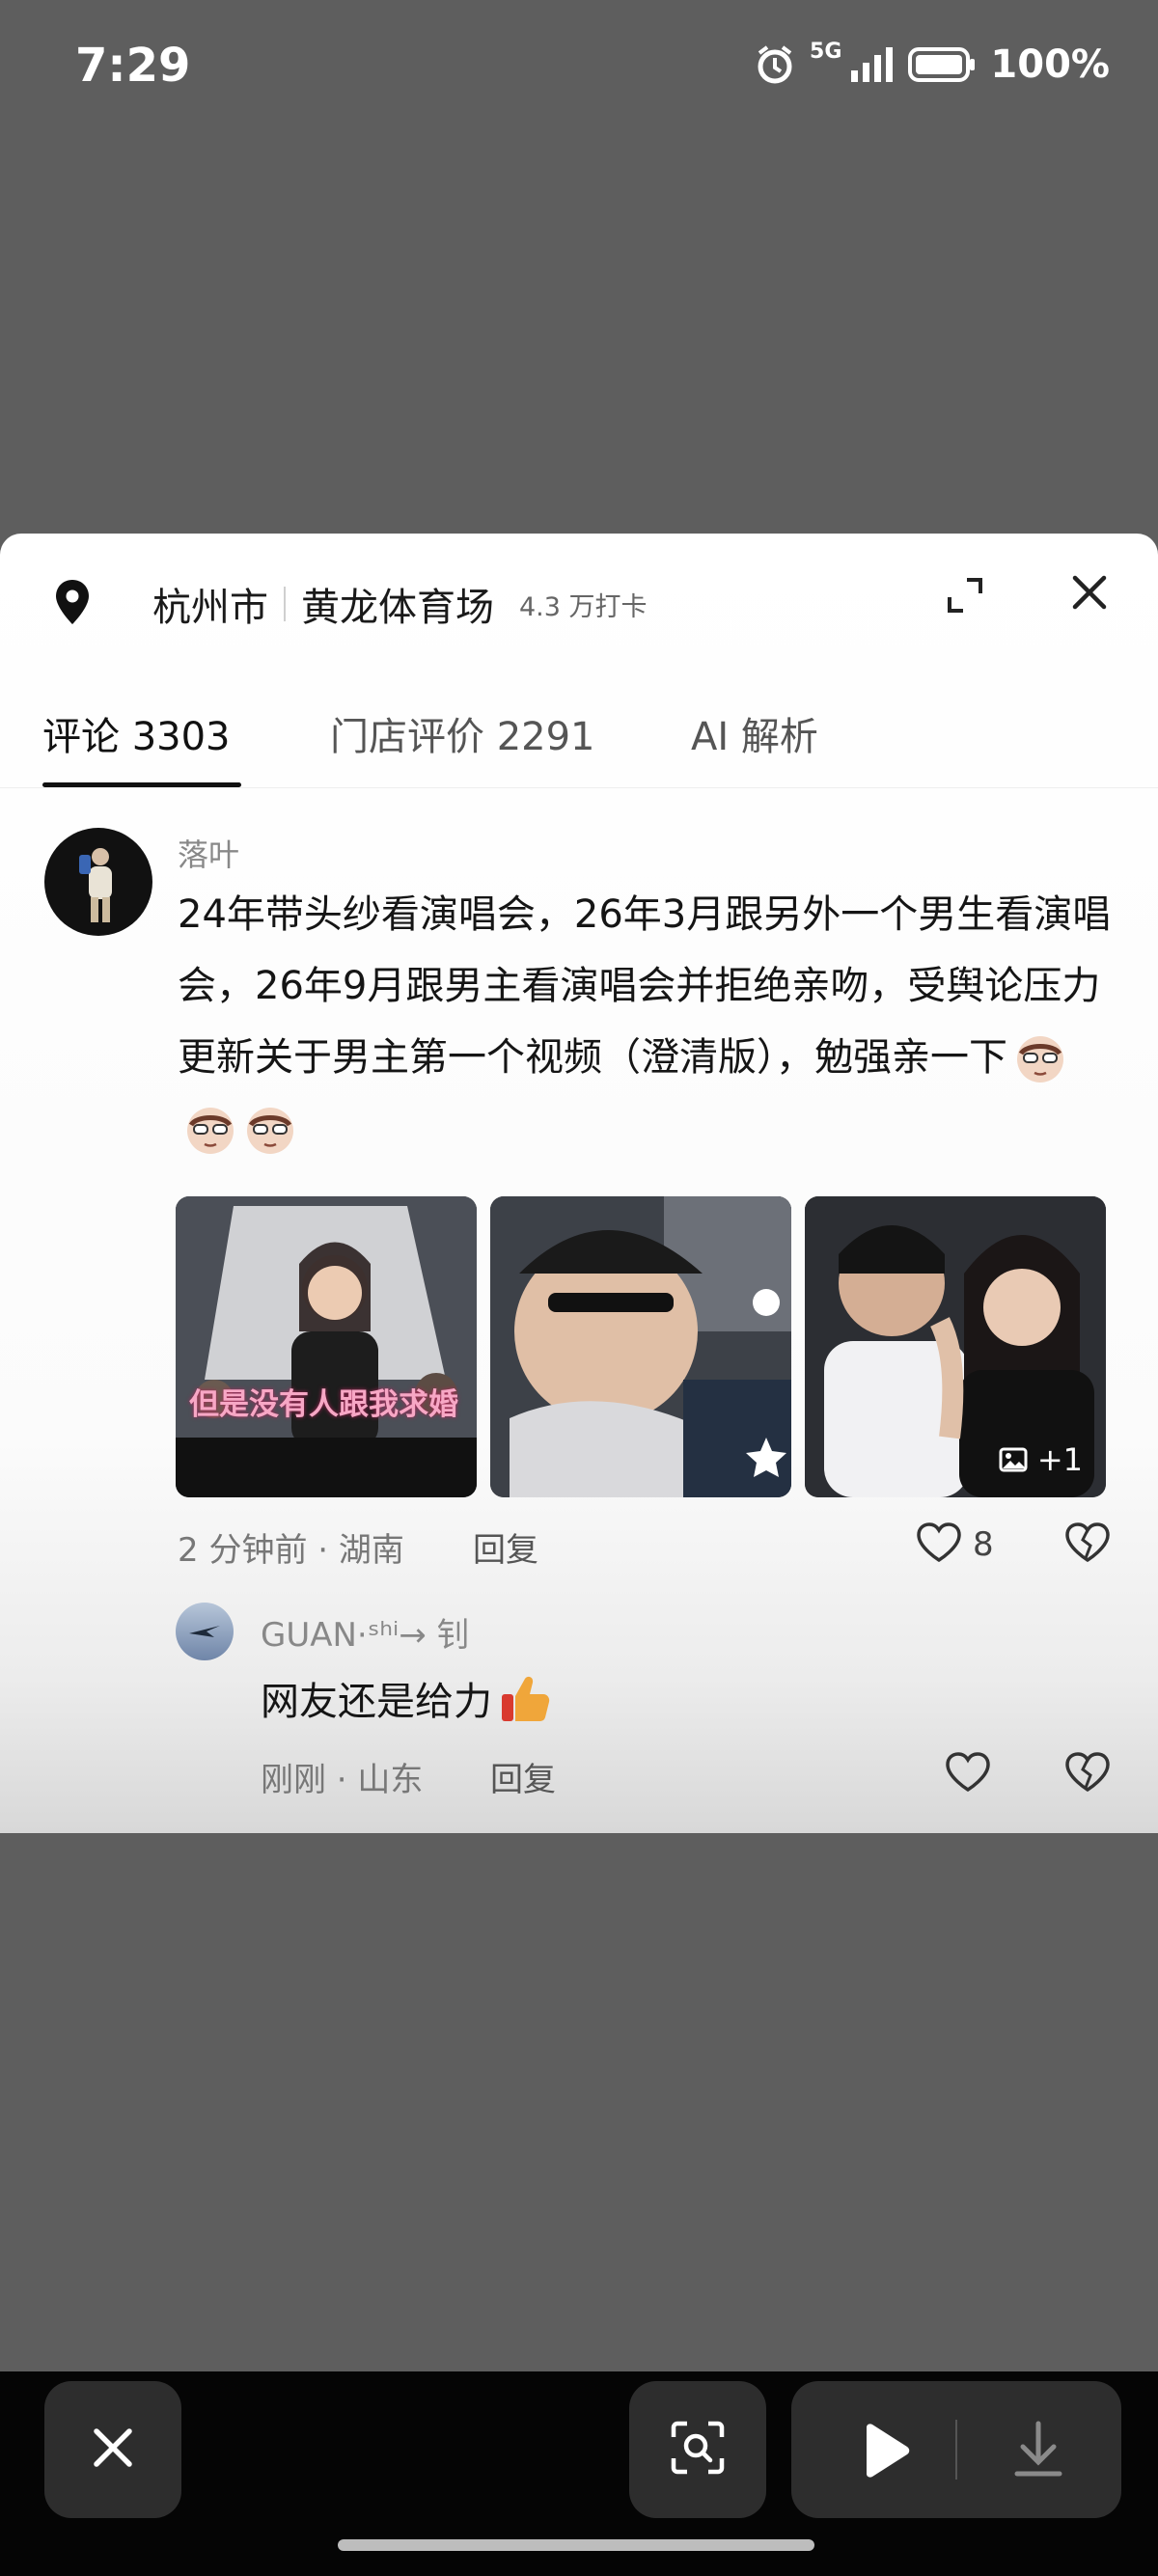 The height and width of the screenshot is (2576, 1158). What do you see at coordinates (397, 608) in the screenshot?
I see `venue-name: 黄龙体育场` at bounding box center [397, 608].